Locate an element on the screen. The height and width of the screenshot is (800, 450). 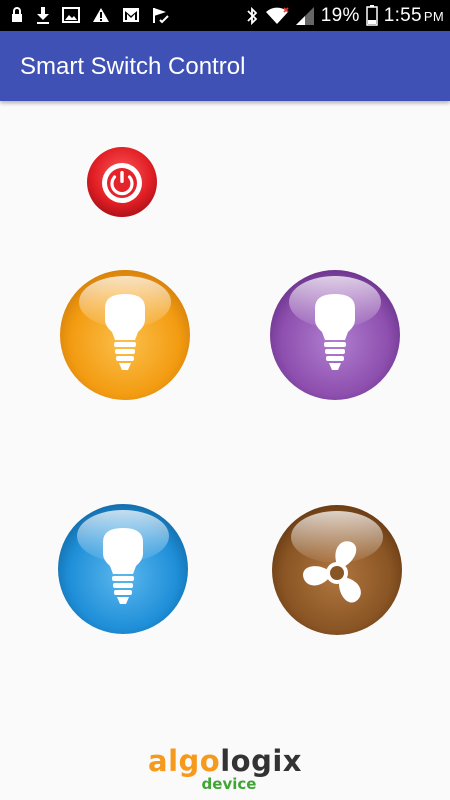
brand-logo: algologix device is located at coordinates (225, 769).